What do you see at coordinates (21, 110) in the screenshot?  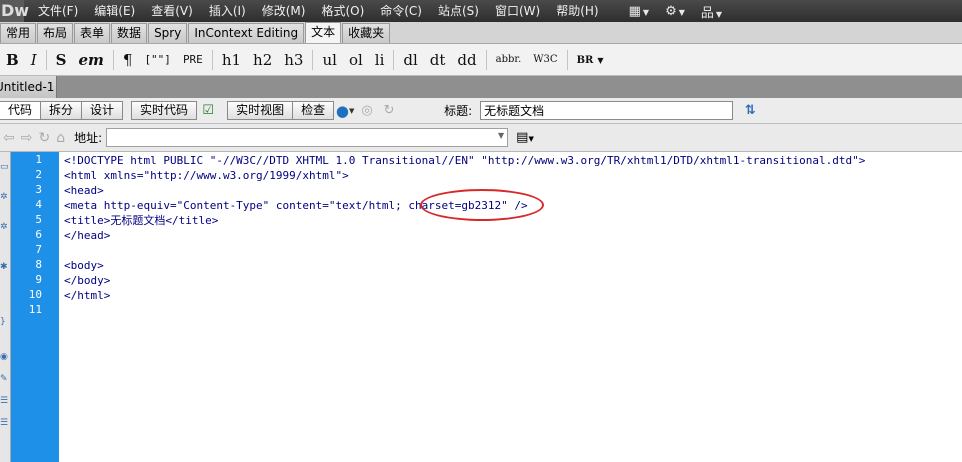 I see `code-view-button: 代码` at bounding box center [21, 110].